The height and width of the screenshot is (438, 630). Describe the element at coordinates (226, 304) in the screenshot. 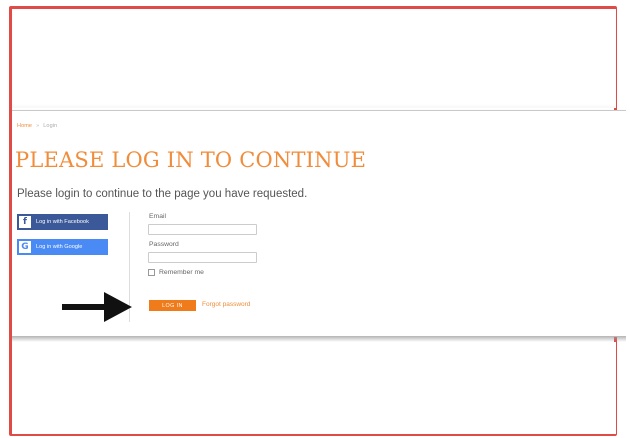

I see `forgot-password-link: Forgot password` at that location.